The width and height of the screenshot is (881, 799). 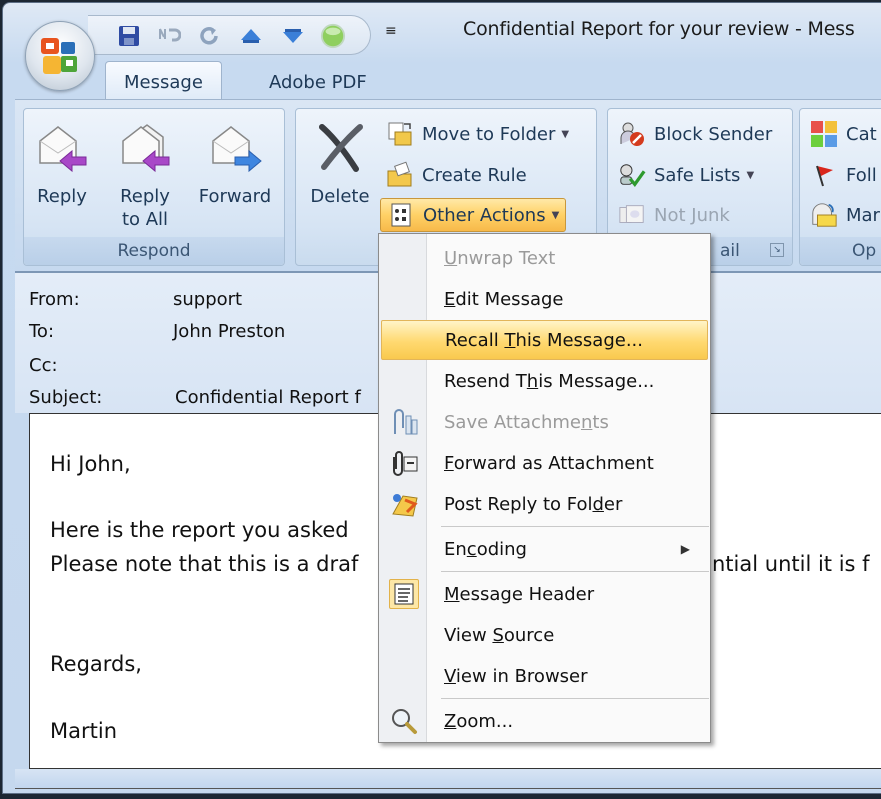 What do you see at coordinates (697, 175) in the screenshot?
I see `safe-lists-label: Safe Lists` at bounding box center [697, 175].